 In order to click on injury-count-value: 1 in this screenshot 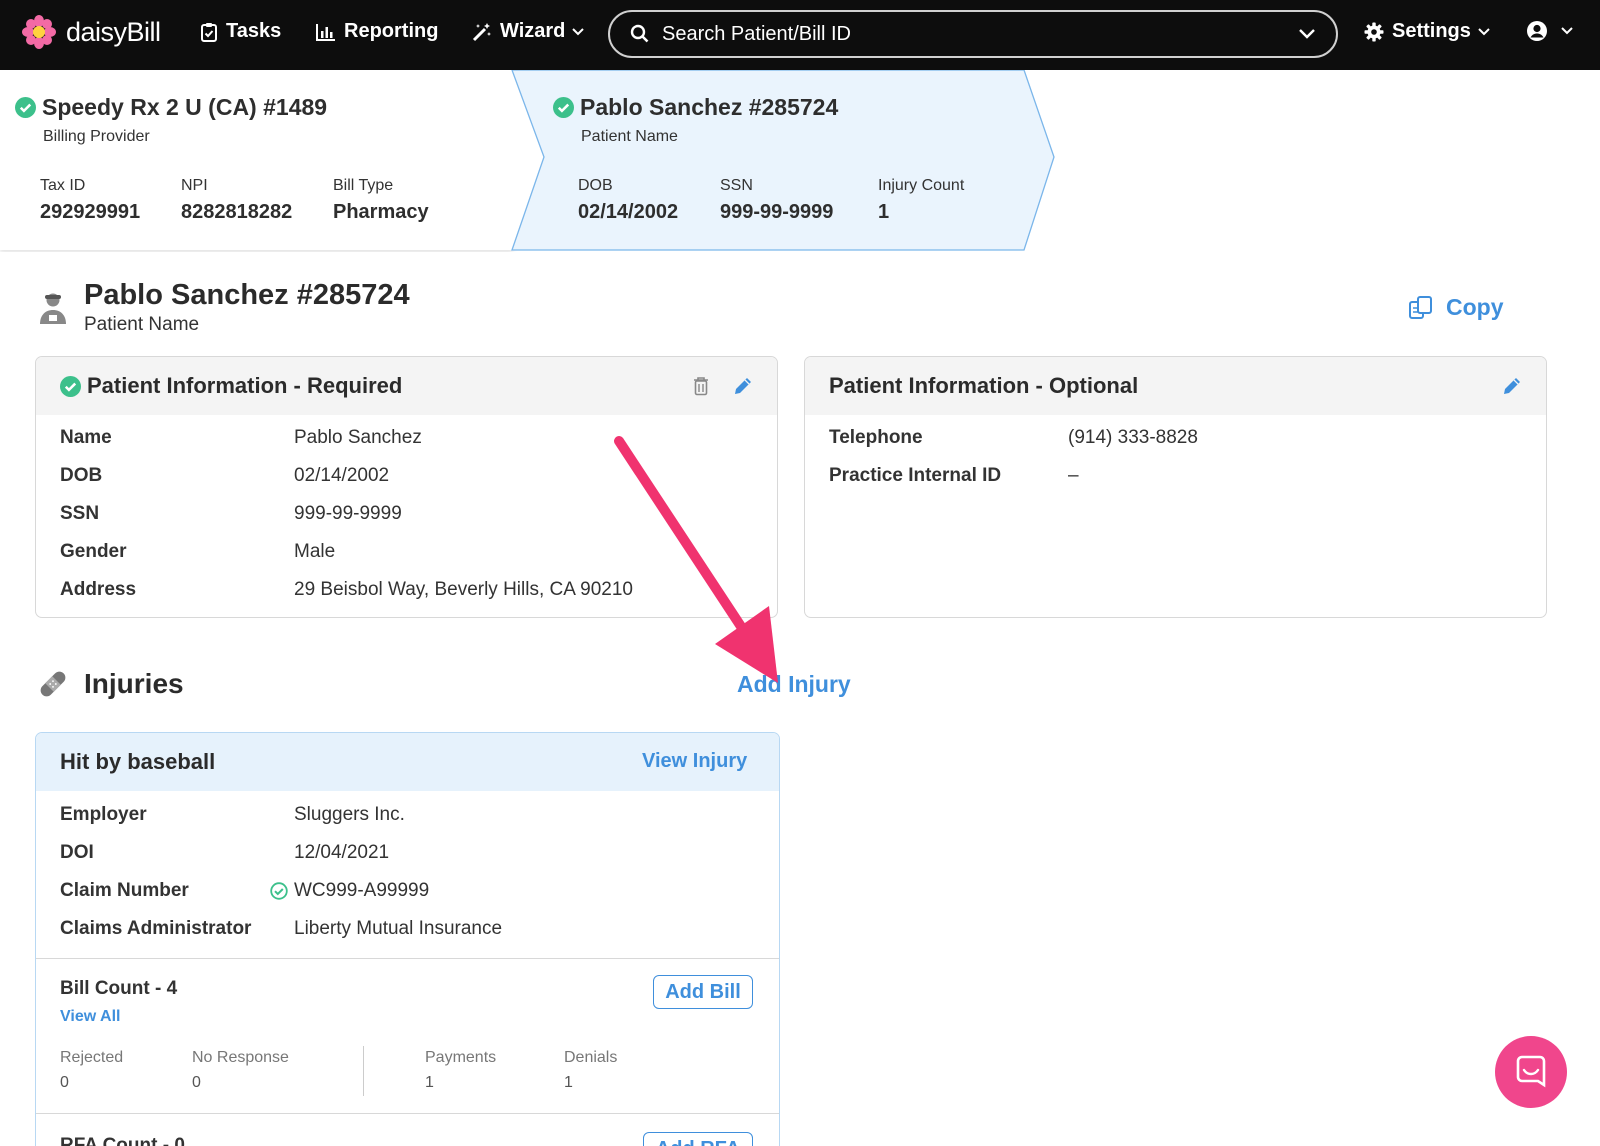, I will do `click(884, 212)`.